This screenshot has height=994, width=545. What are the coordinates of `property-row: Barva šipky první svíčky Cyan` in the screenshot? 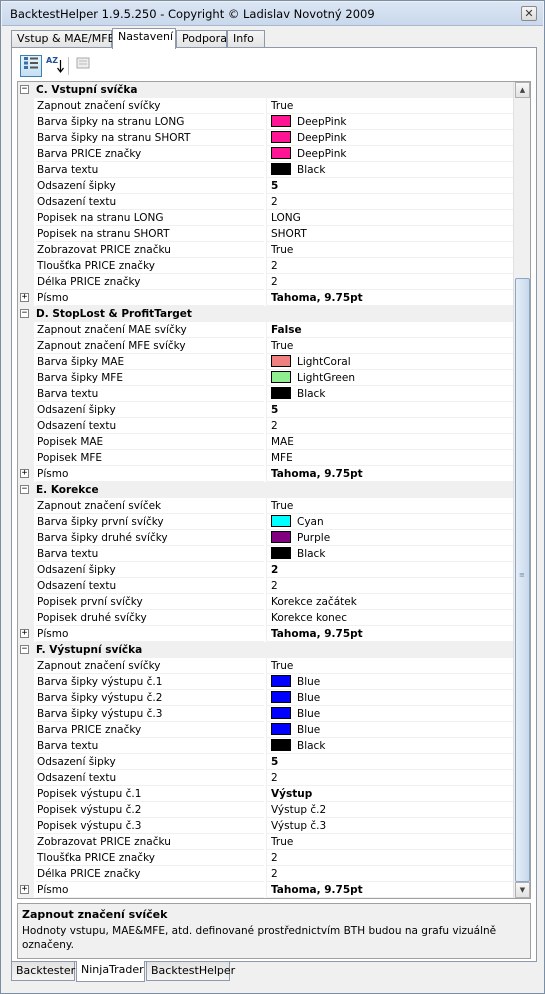 It's located at (266, 522).